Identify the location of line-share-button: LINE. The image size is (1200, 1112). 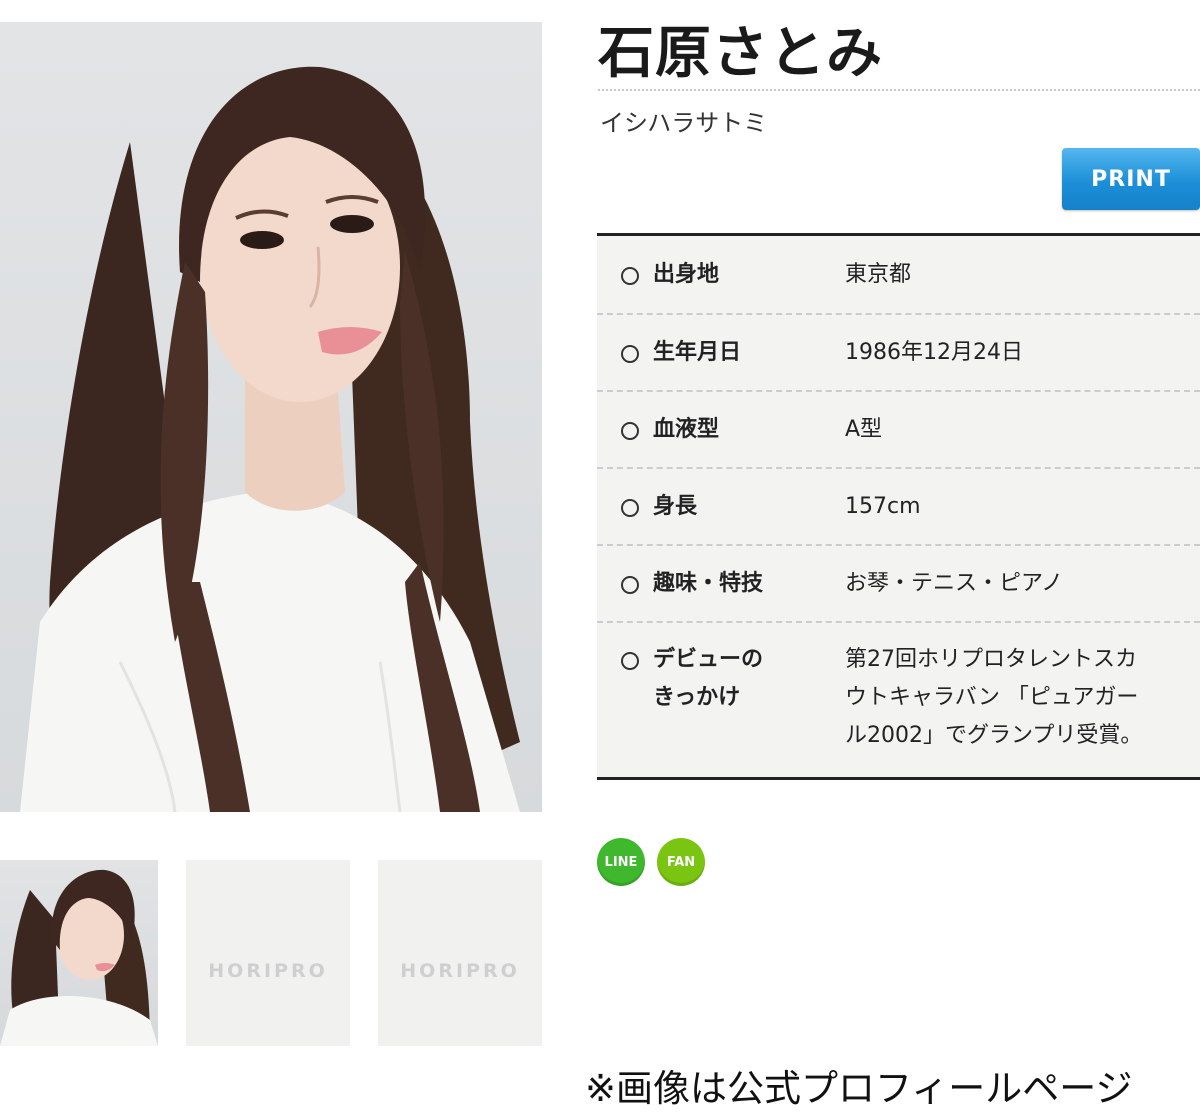
(621, 862).